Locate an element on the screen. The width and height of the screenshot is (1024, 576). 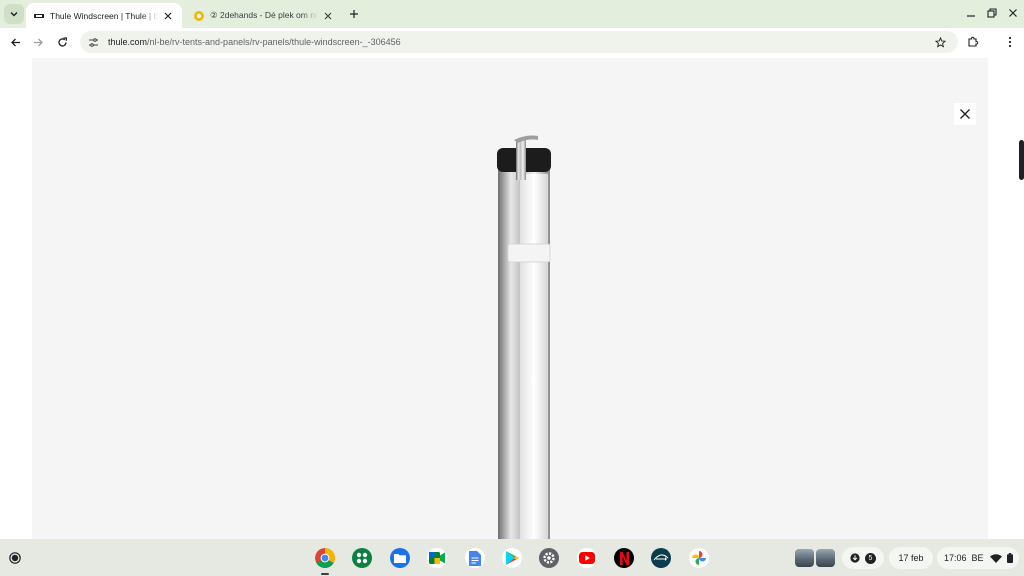
tab-thule-windscreen: Thule Windscreen | Thule | Belgi is located at coordinates (104, 15).